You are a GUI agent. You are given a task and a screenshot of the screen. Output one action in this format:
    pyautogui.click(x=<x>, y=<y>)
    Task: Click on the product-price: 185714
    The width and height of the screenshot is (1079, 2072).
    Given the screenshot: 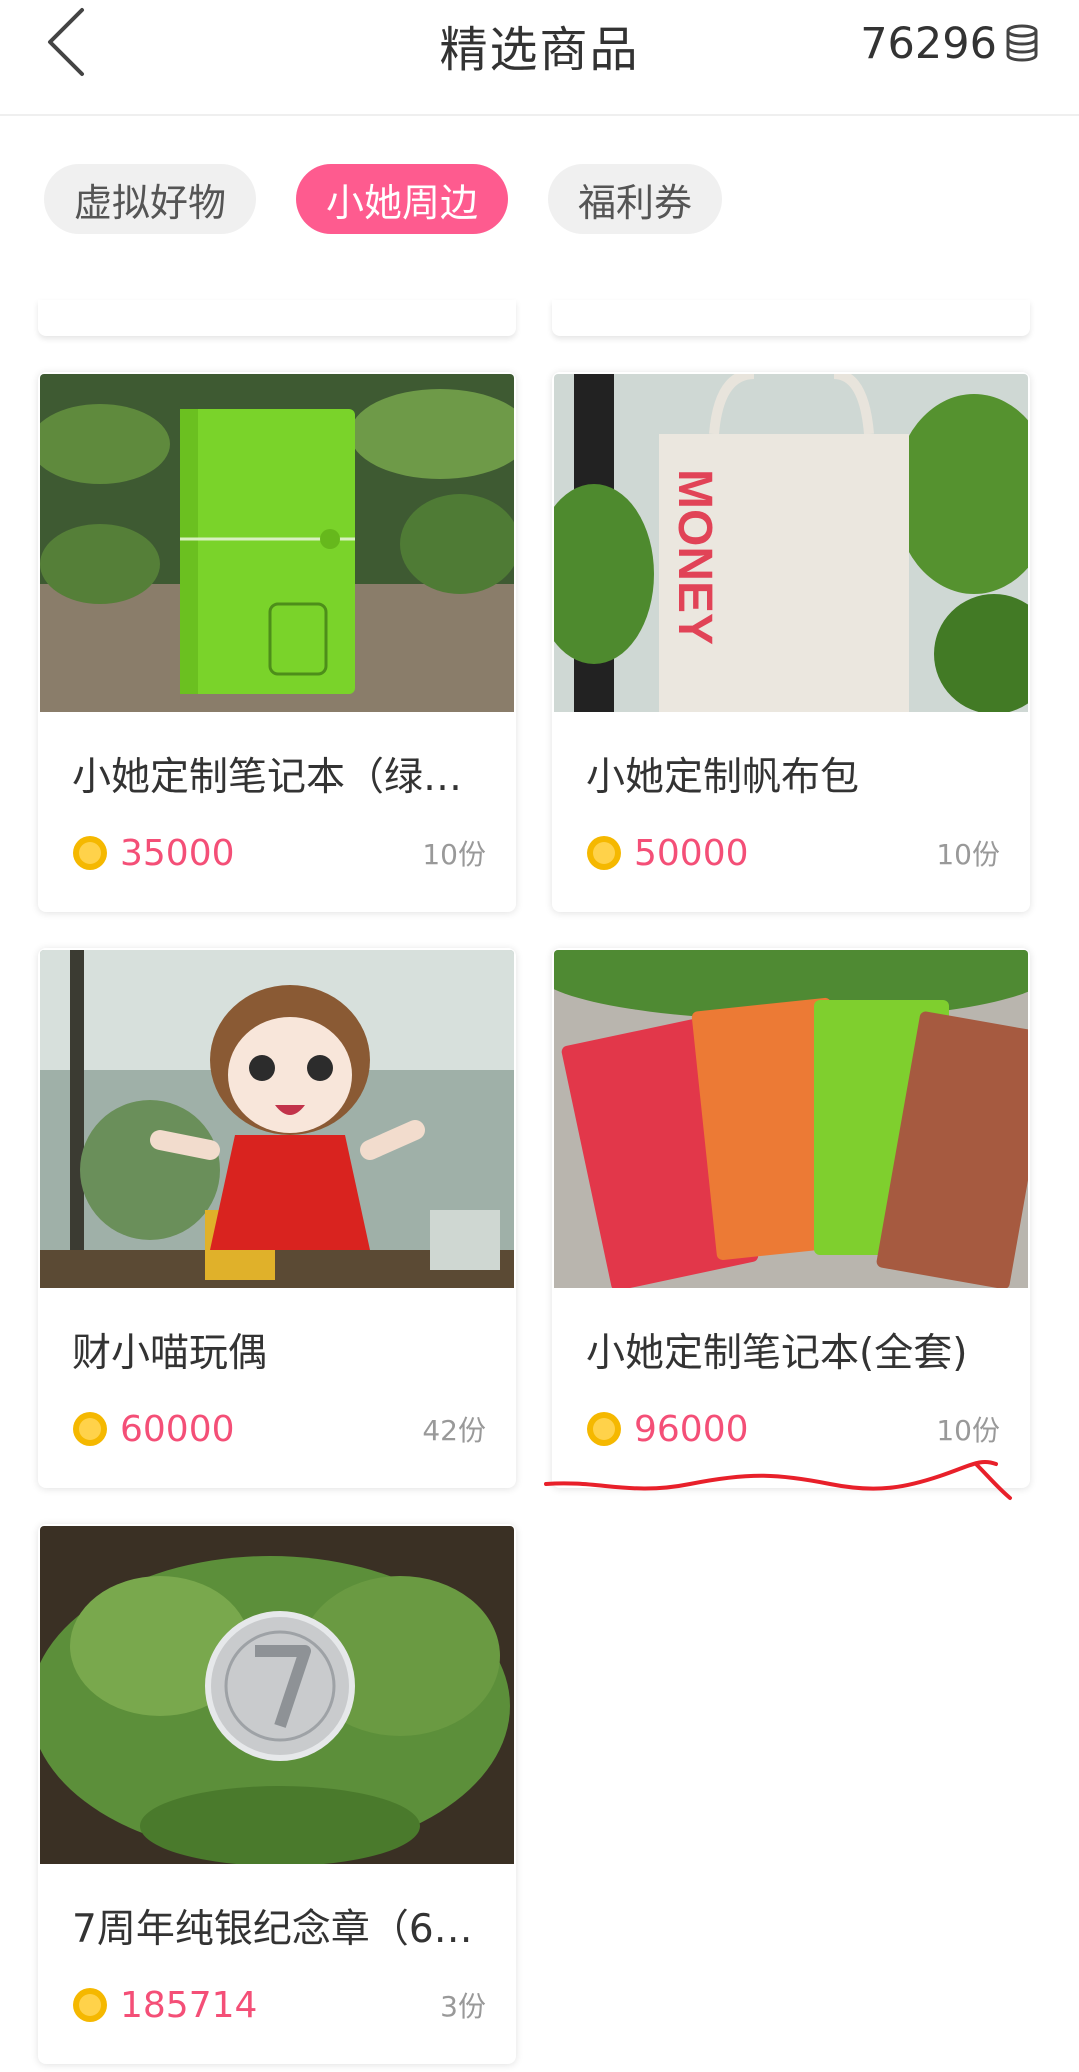 What is the action you would take?
    pyautogui.click(x=189, y=2005)
    